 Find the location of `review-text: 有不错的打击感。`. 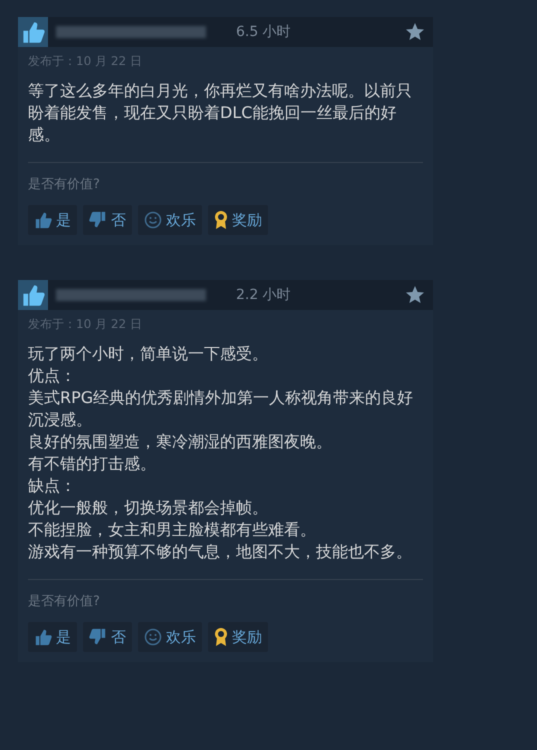

review-text: 有不错的打击感。 is located at coordinates (92, 464).